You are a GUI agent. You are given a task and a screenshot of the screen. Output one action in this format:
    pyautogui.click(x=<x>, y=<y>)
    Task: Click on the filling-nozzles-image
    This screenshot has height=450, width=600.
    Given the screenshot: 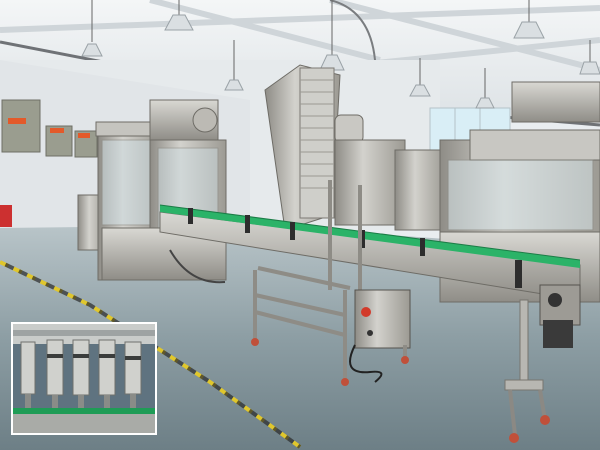 What is the action you would take?
    pyautogui.click(x=84, y=378)
    